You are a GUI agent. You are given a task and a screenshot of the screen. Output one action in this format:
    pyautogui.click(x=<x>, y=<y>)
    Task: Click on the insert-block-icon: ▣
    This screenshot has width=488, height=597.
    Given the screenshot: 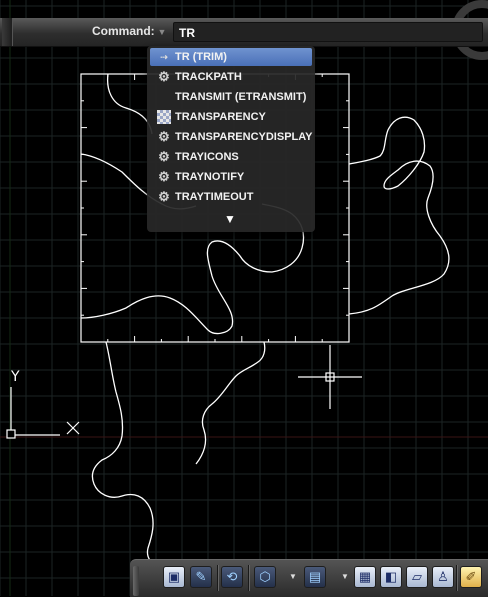 What is the action you would take?
    pyautogui.click(x=174, y=577)
    